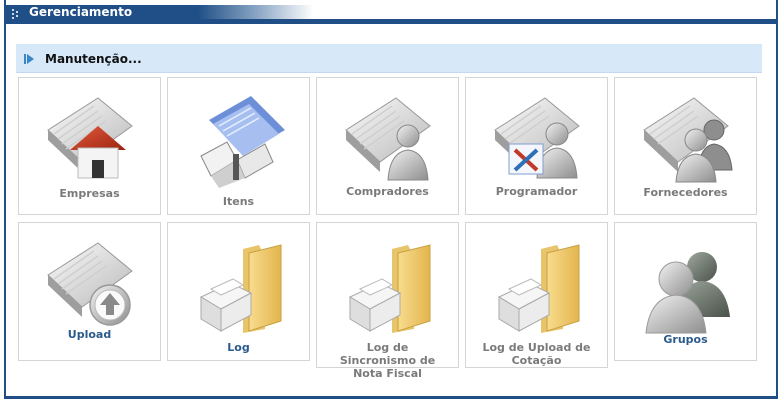 The width and height of the screenshot is (780, 404). What do you see at coordinates (387, 139) in the screenshot?
I see `compradores-icon` at bounding box center [387, 139].